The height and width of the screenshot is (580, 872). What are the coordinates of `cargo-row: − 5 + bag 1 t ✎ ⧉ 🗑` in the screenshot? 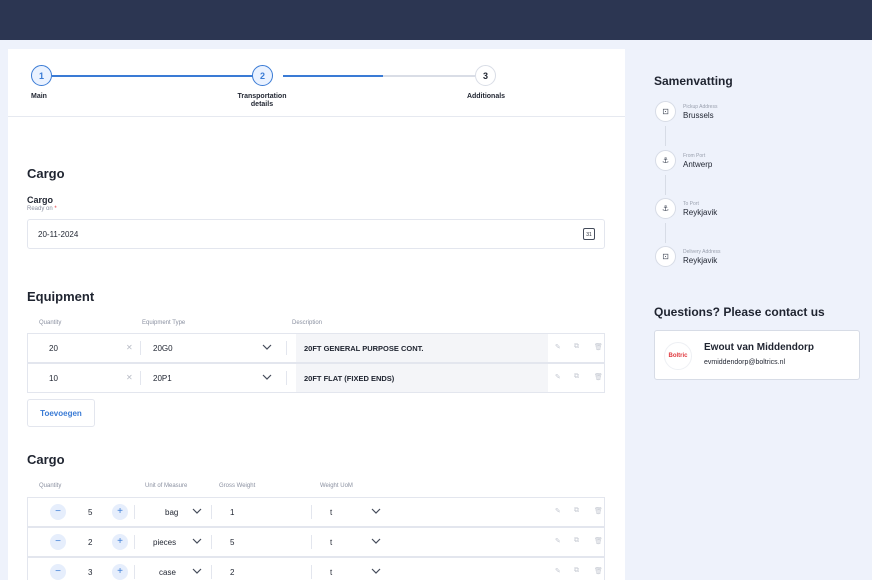 It's located at (316, 512).